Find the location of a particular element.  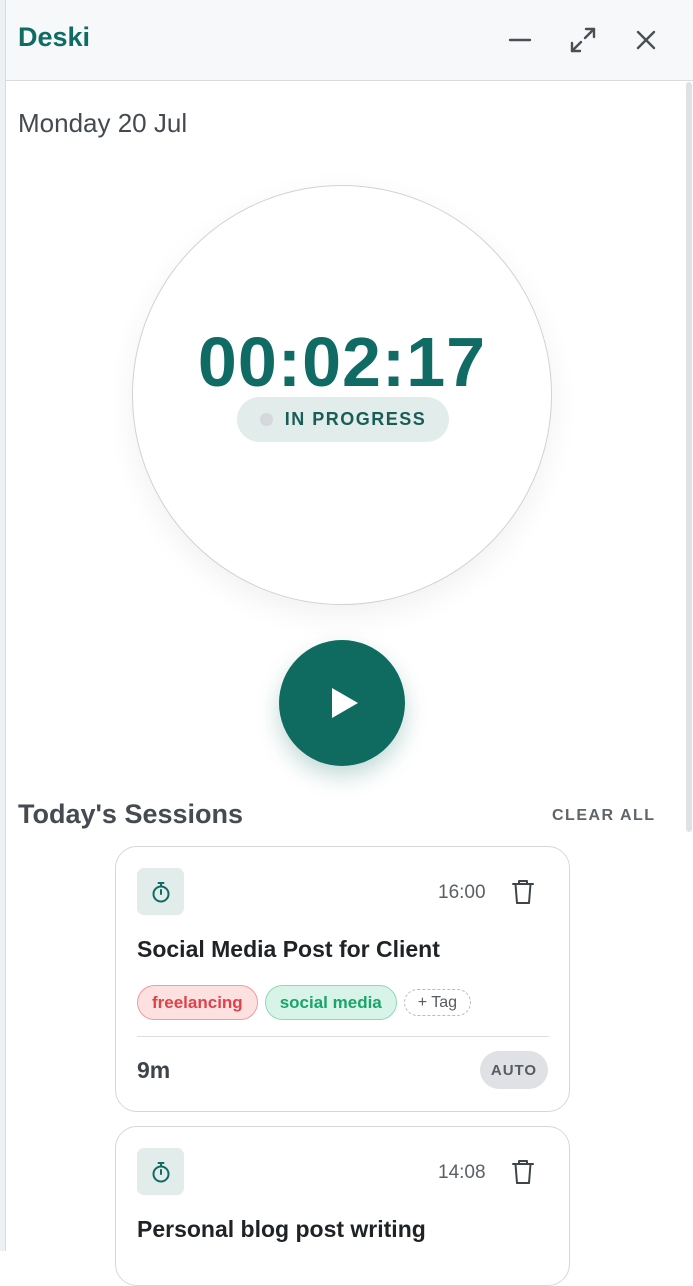

title-bar: Deski is located at coordinates (349, 40).